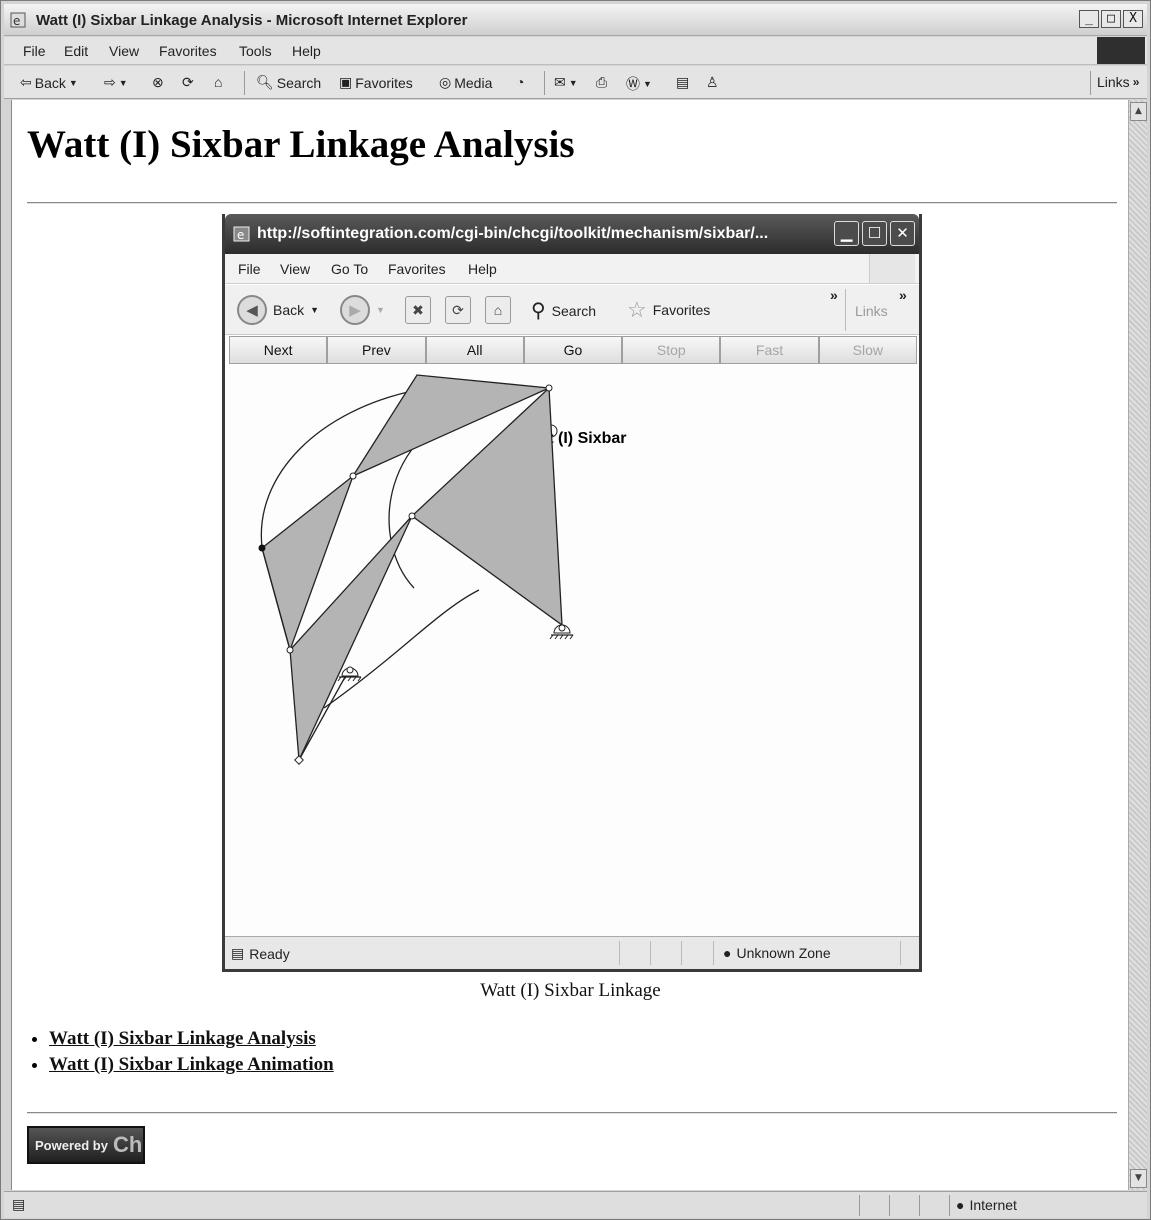 The height and width of the screenshot is (1220, 1151). I want to click on inner-close-button: ✕, so click(902, 233).